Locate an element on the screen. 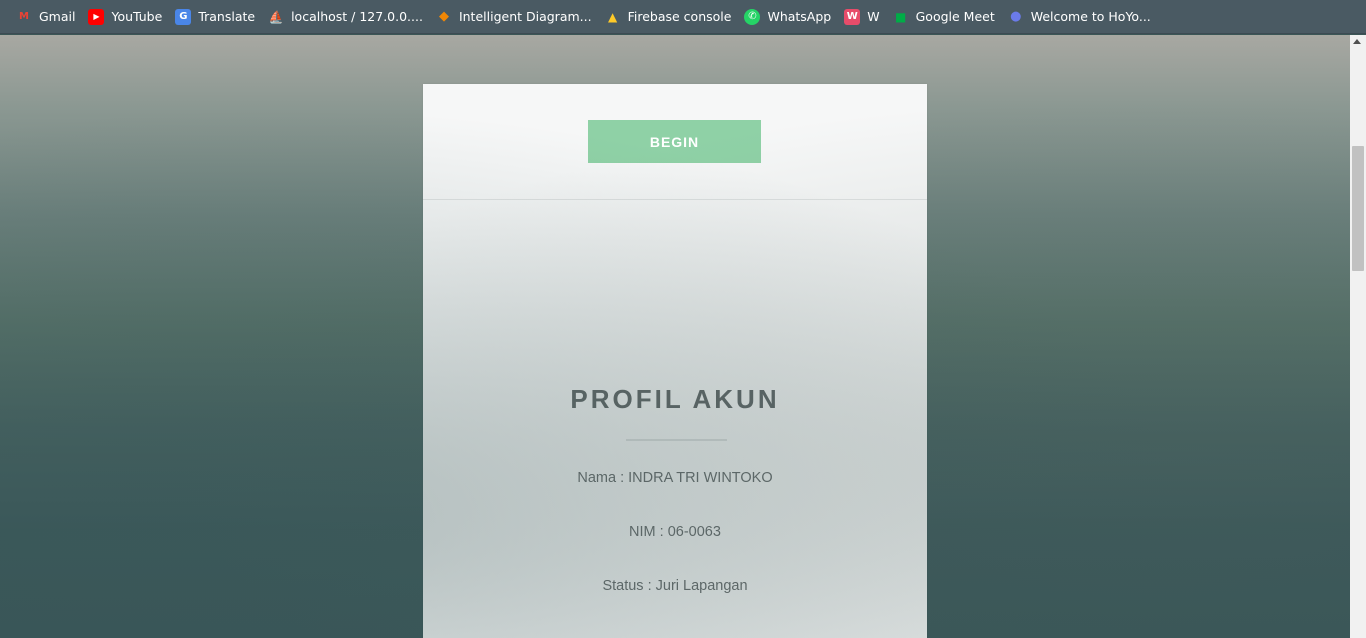 The image size is (1366, 638). gmail-icon: M is located at coordinates (24, 16).